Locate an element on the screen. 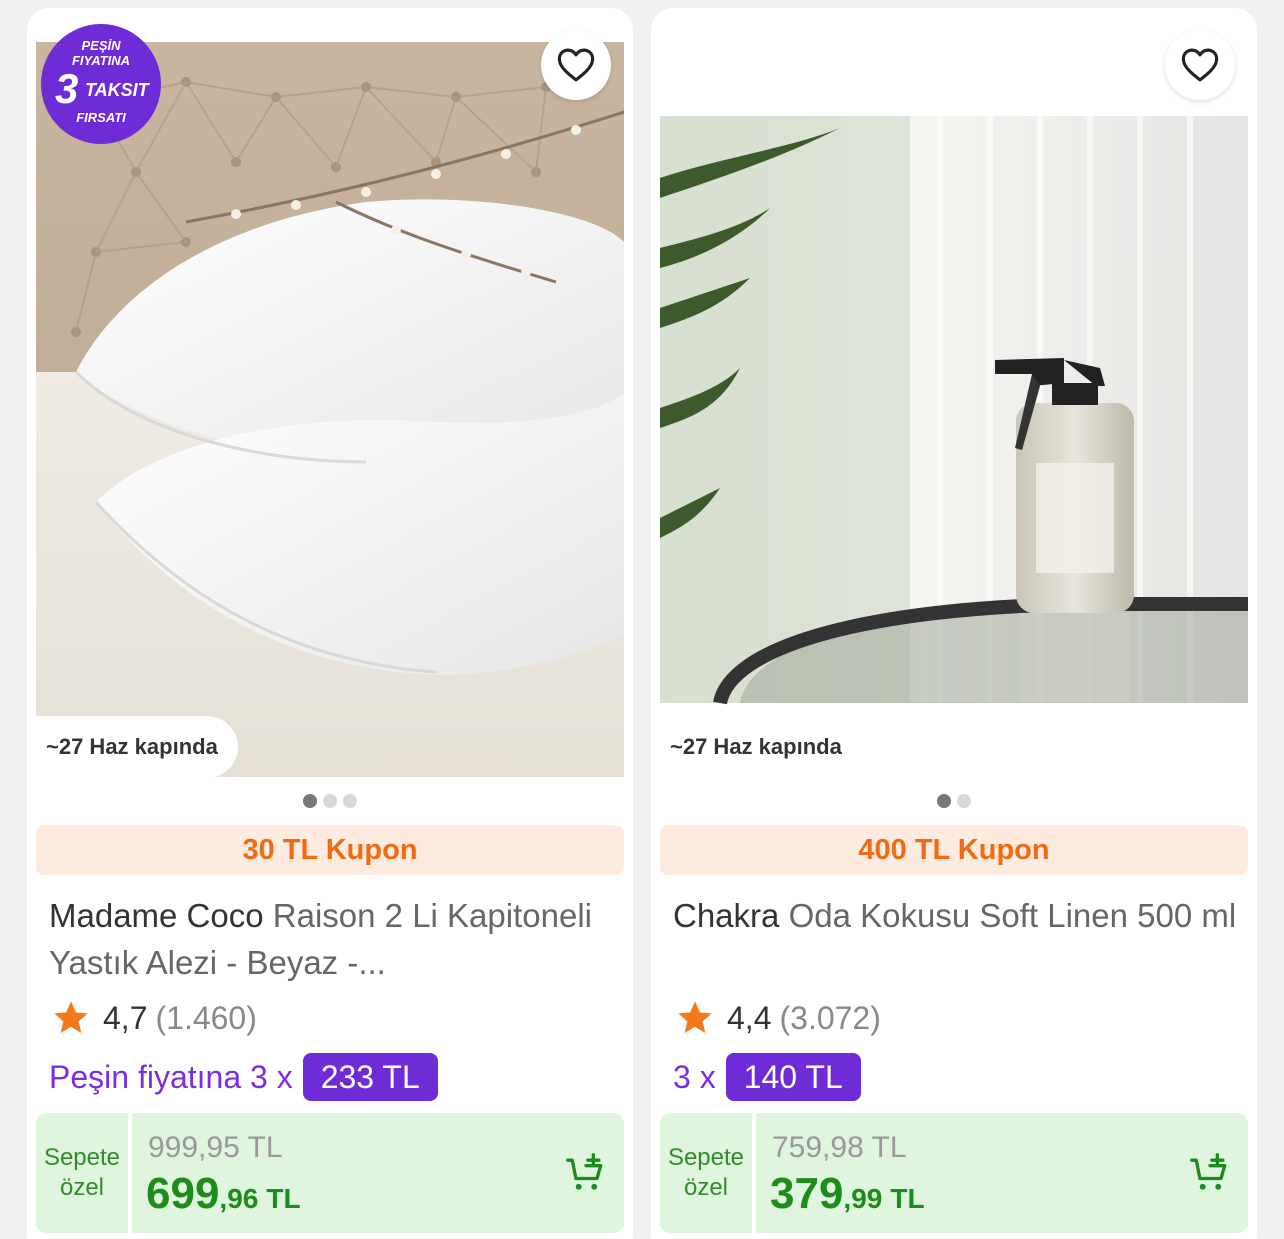  installment-info: 3 x 140 TL is located at coordinates (767, 1077).